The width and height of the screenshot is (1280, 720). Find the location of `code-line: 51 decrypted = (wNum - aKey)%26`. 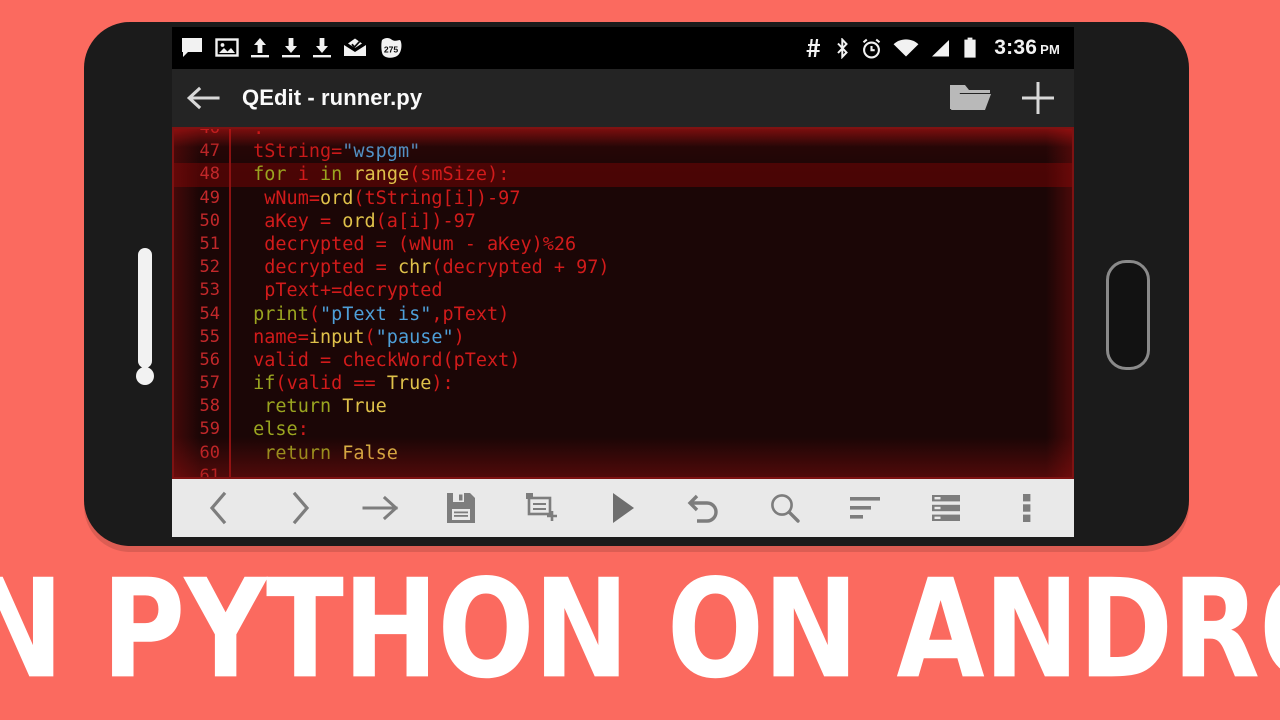

code-line: 51 decrypted = (wNum - aKey)%26 is located at coordinates (623, 244).